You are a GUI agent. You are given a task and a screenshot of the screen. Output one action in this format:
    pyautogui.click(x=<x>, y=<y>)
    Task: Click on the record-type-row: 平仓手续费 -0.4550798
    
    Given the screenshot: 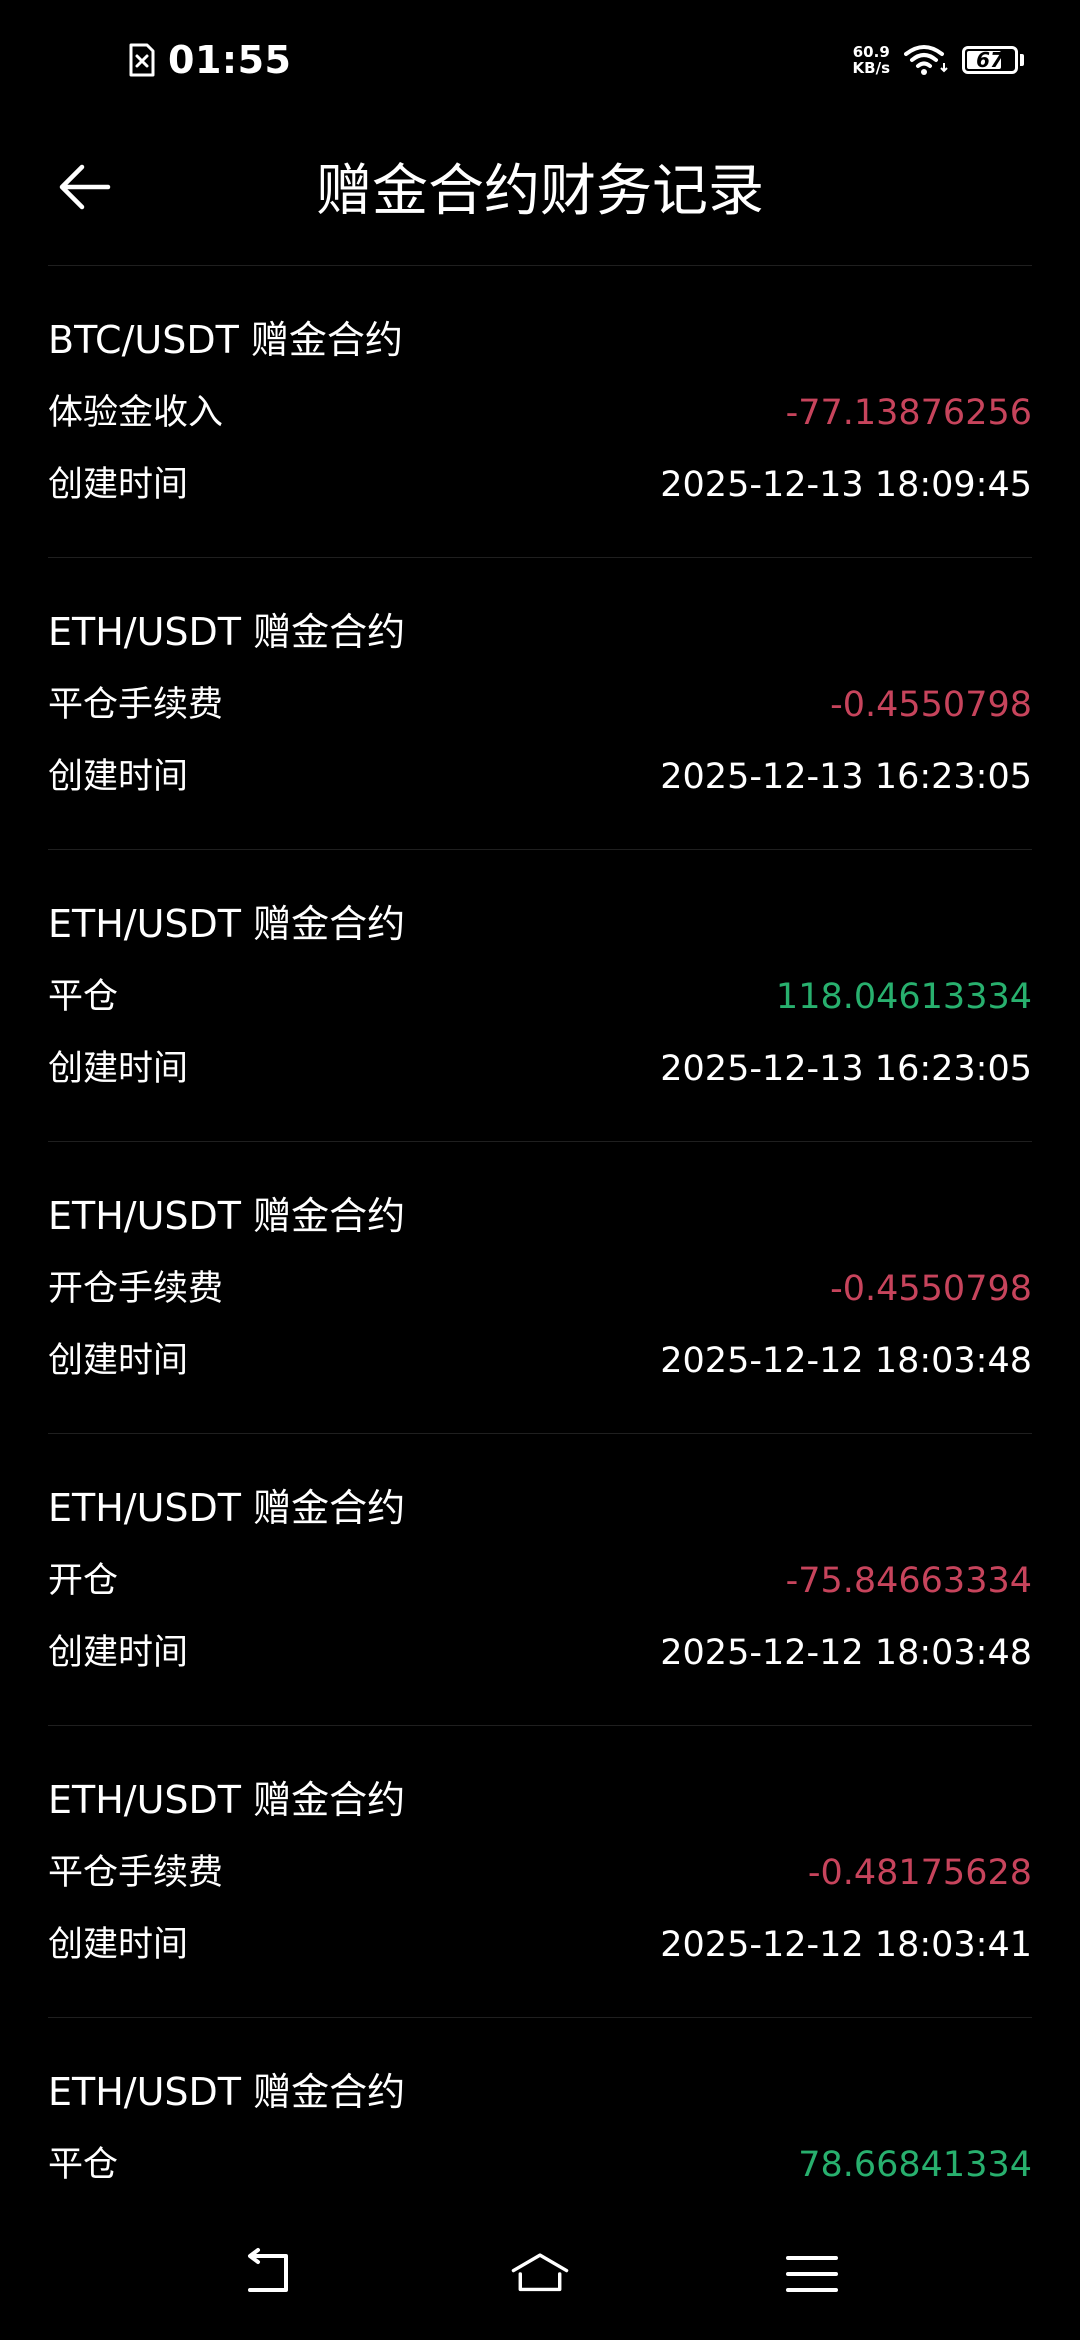 What is the action you would take?
    pyautogui.click(x=540, y=705)
    